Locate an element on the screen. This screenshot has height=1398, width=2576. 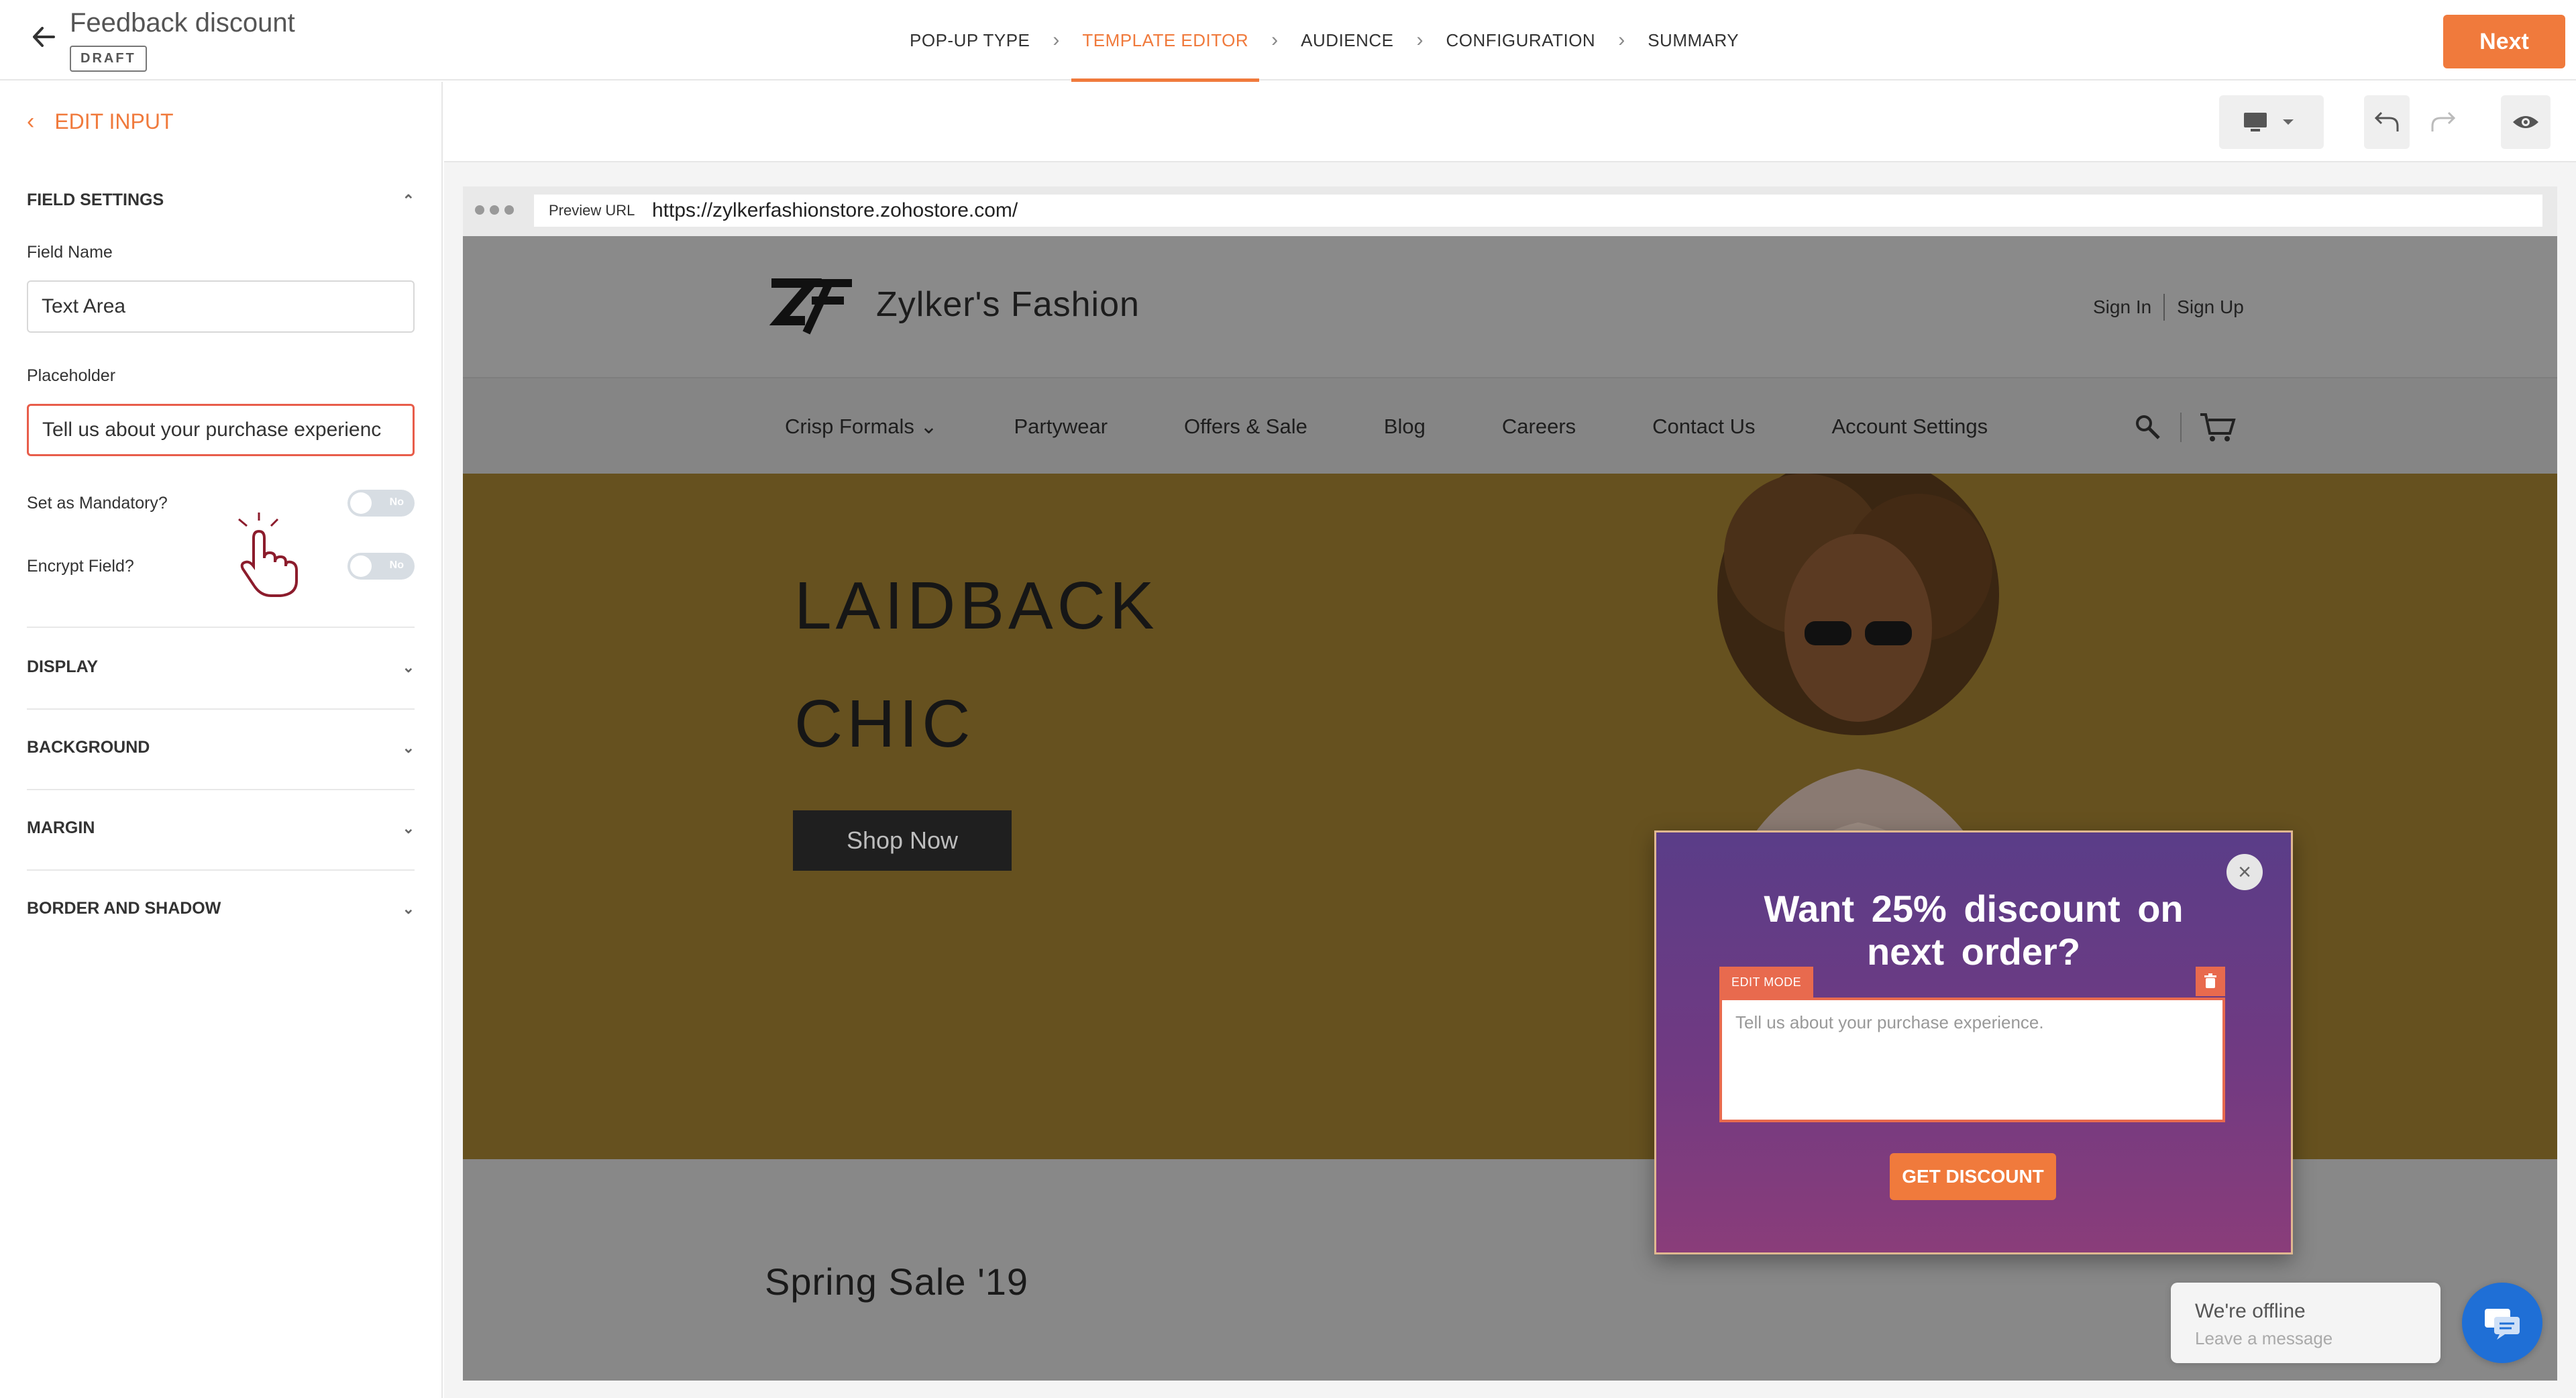
sale-title: Spring Sale '19 is located at coordinates (897, 1281).